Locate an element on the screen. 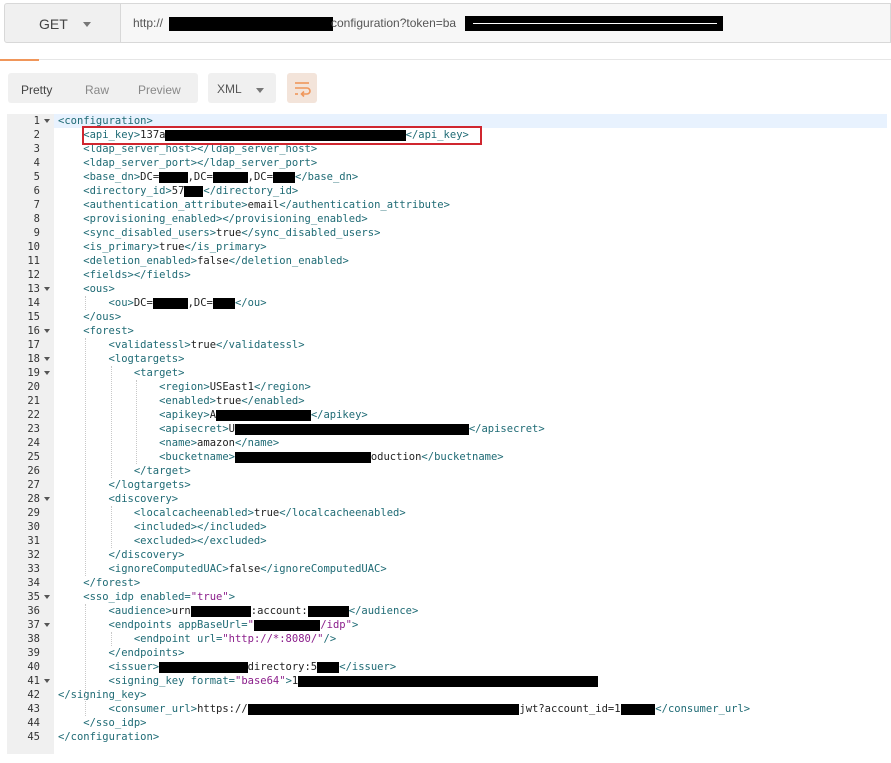  code-line: <is_primary>true</is_primary> is located at coordinates (174, 247).